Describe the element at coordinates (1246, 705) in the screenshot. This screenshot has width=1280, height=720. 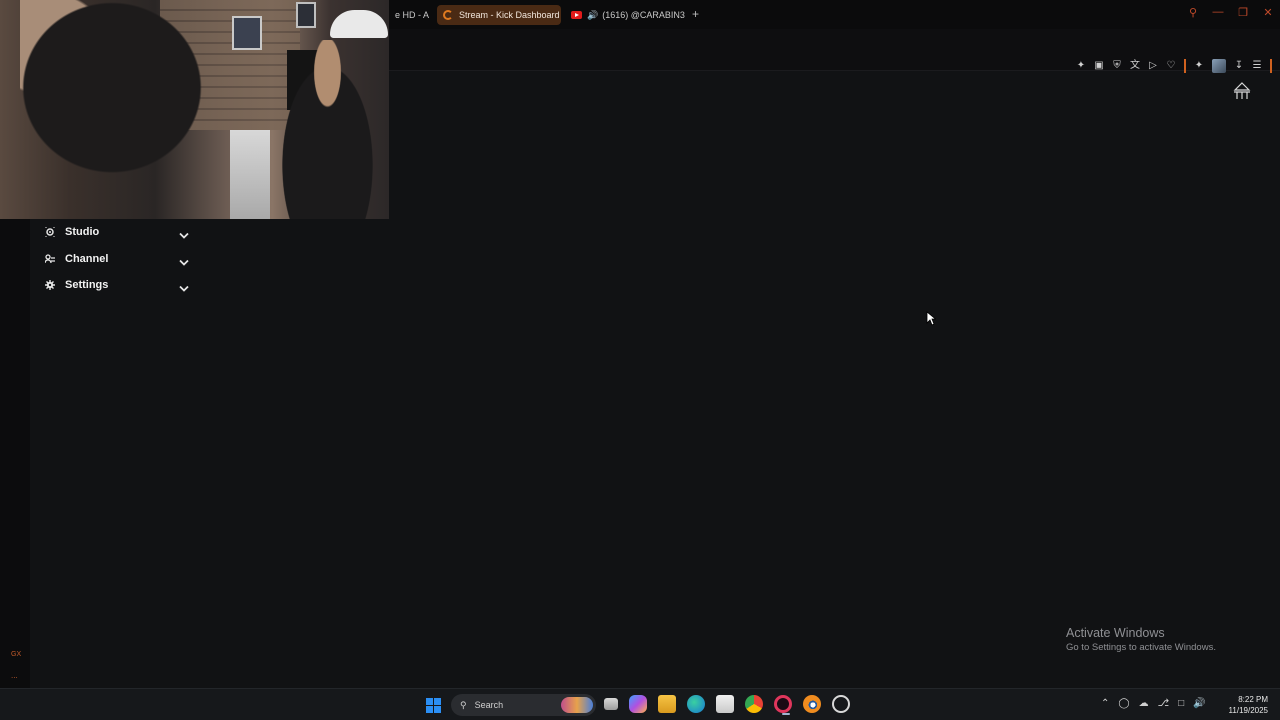
I see `taskbar-clock: 8:22 PM 11/19/2025` at that location.